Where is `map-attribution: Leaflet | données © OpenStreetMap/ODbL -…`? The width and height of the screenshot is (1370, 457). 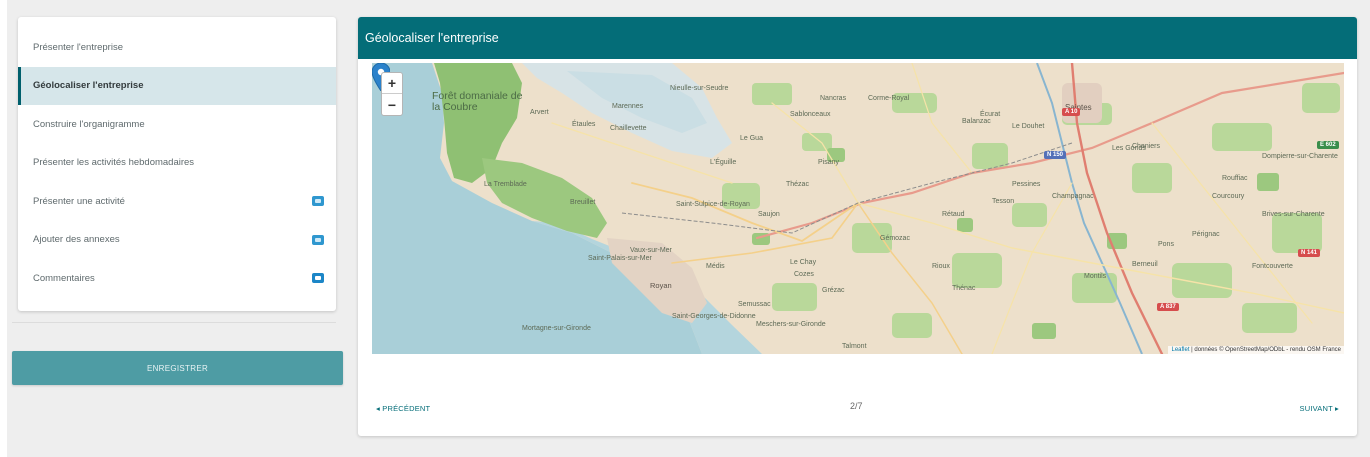 map-attribution: Leaflet | données © OpenStreetMap/ODbL -… is located at coordinates (1256, 350).